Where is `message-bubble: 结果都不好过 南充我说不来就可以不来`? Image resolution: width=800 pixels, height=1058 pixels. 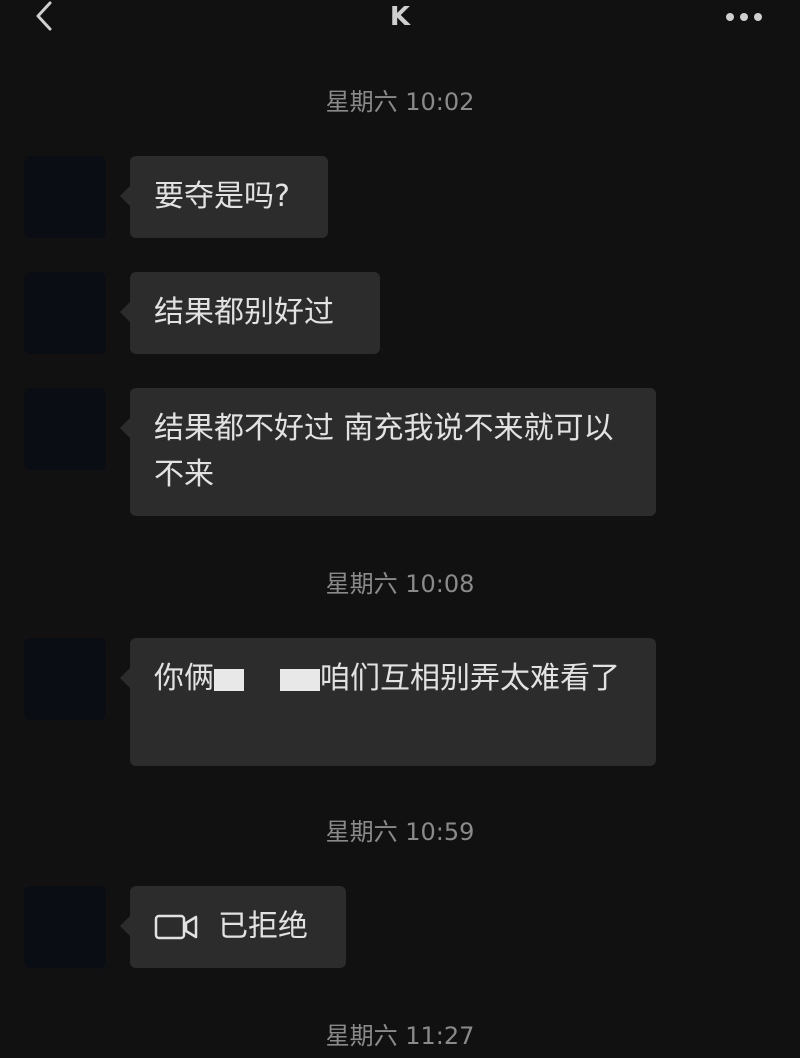
message-bubble: 结果都不好过 南充我说不来就可以不来 is located at coordinates (388, 452).